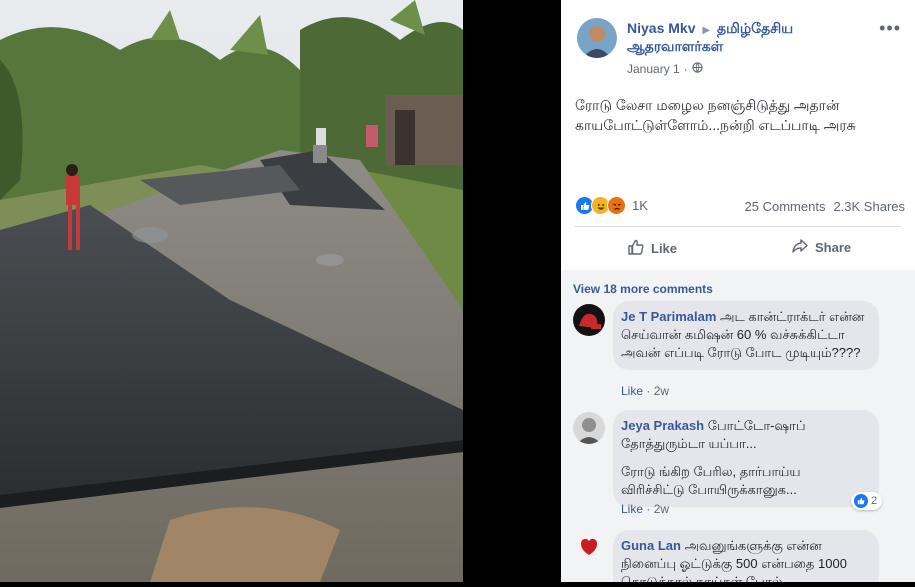 The height and width of the screenshot is (587, 915). I want to click on author-name: Niyas Mkv, so click(661, 28).